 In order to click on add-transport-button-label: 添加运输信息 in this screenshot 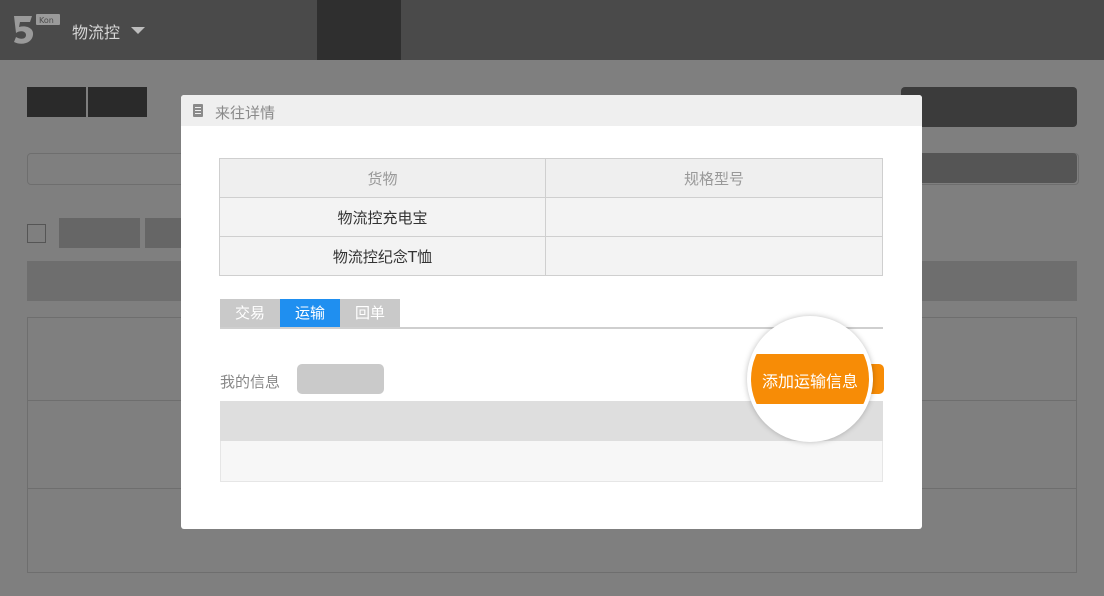, I will do `click(809, 381)`.